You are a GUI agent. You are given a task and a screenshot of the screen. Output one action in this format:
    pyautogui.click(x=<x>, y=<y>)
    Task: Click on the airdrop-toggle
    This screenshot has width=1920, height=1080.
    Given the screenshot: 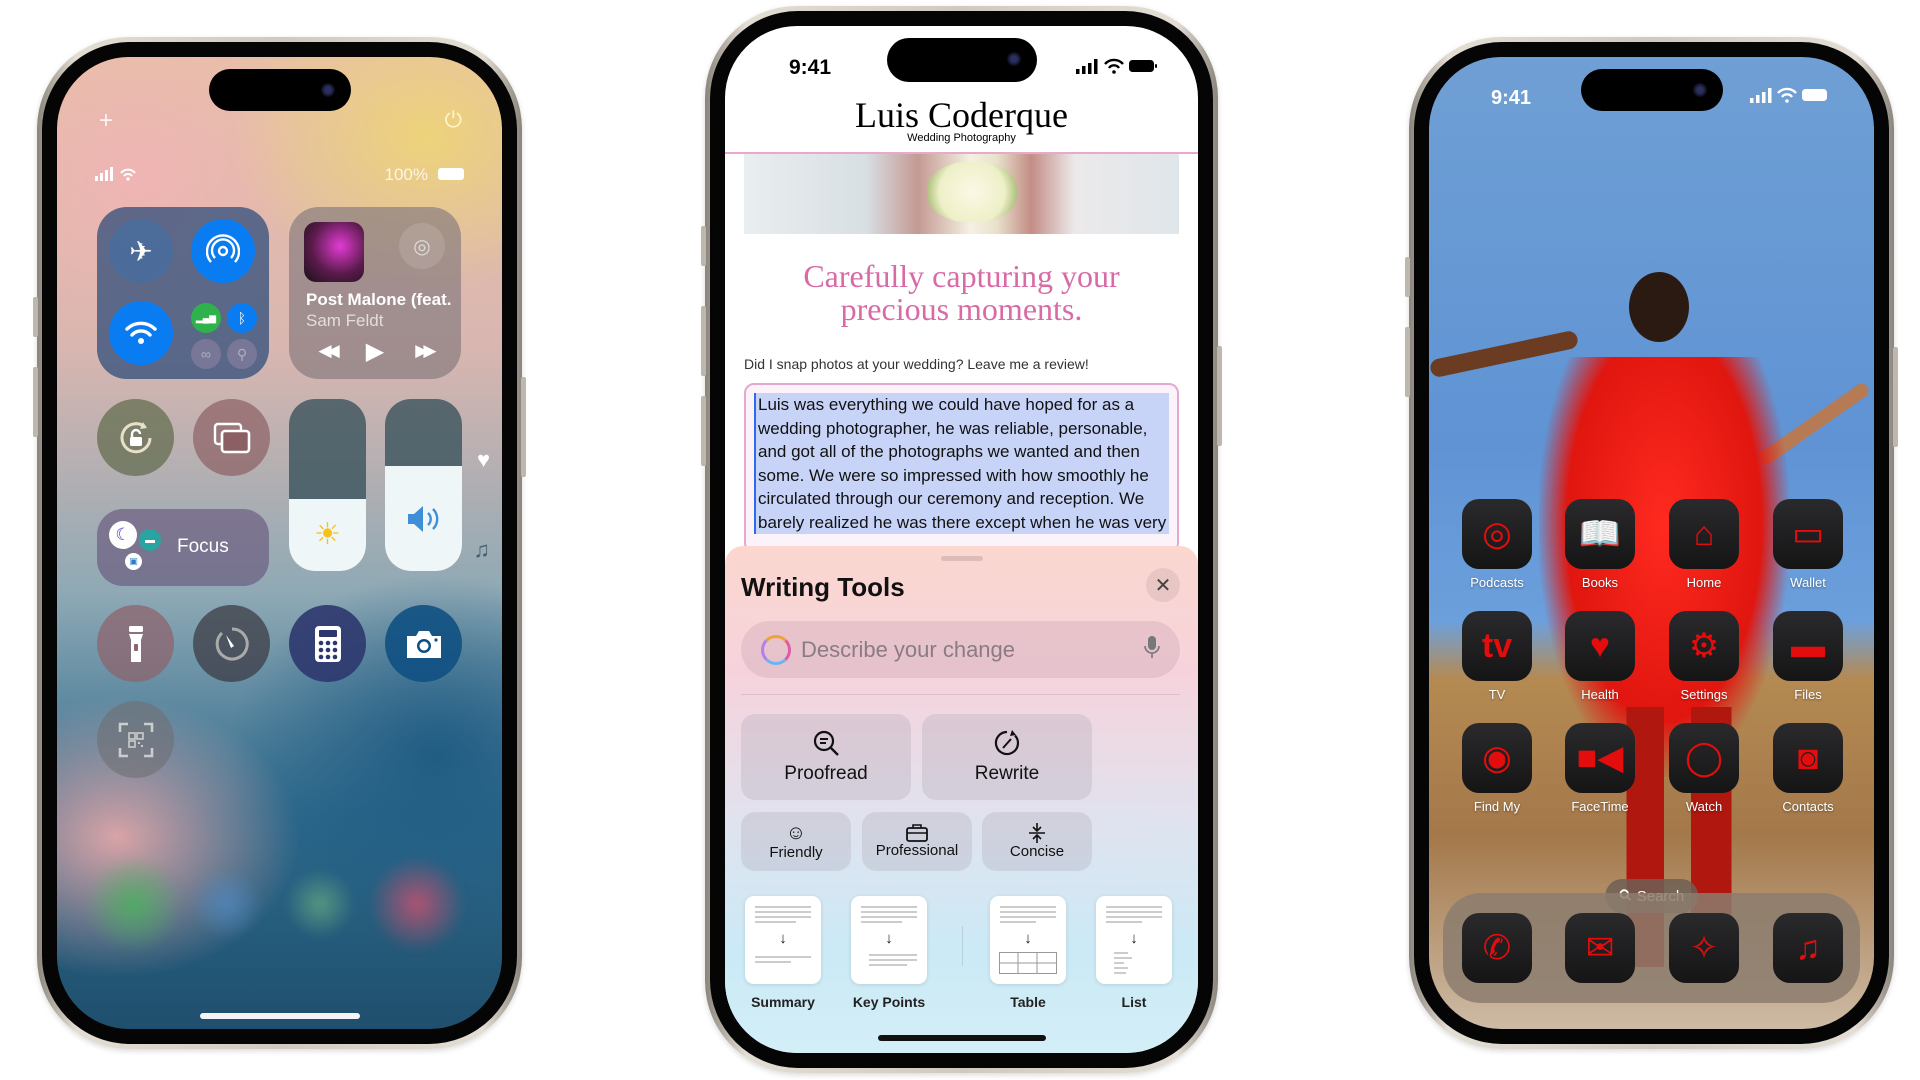 What is the action you would take?
    pyautogui.click(x=223, y=251)
    